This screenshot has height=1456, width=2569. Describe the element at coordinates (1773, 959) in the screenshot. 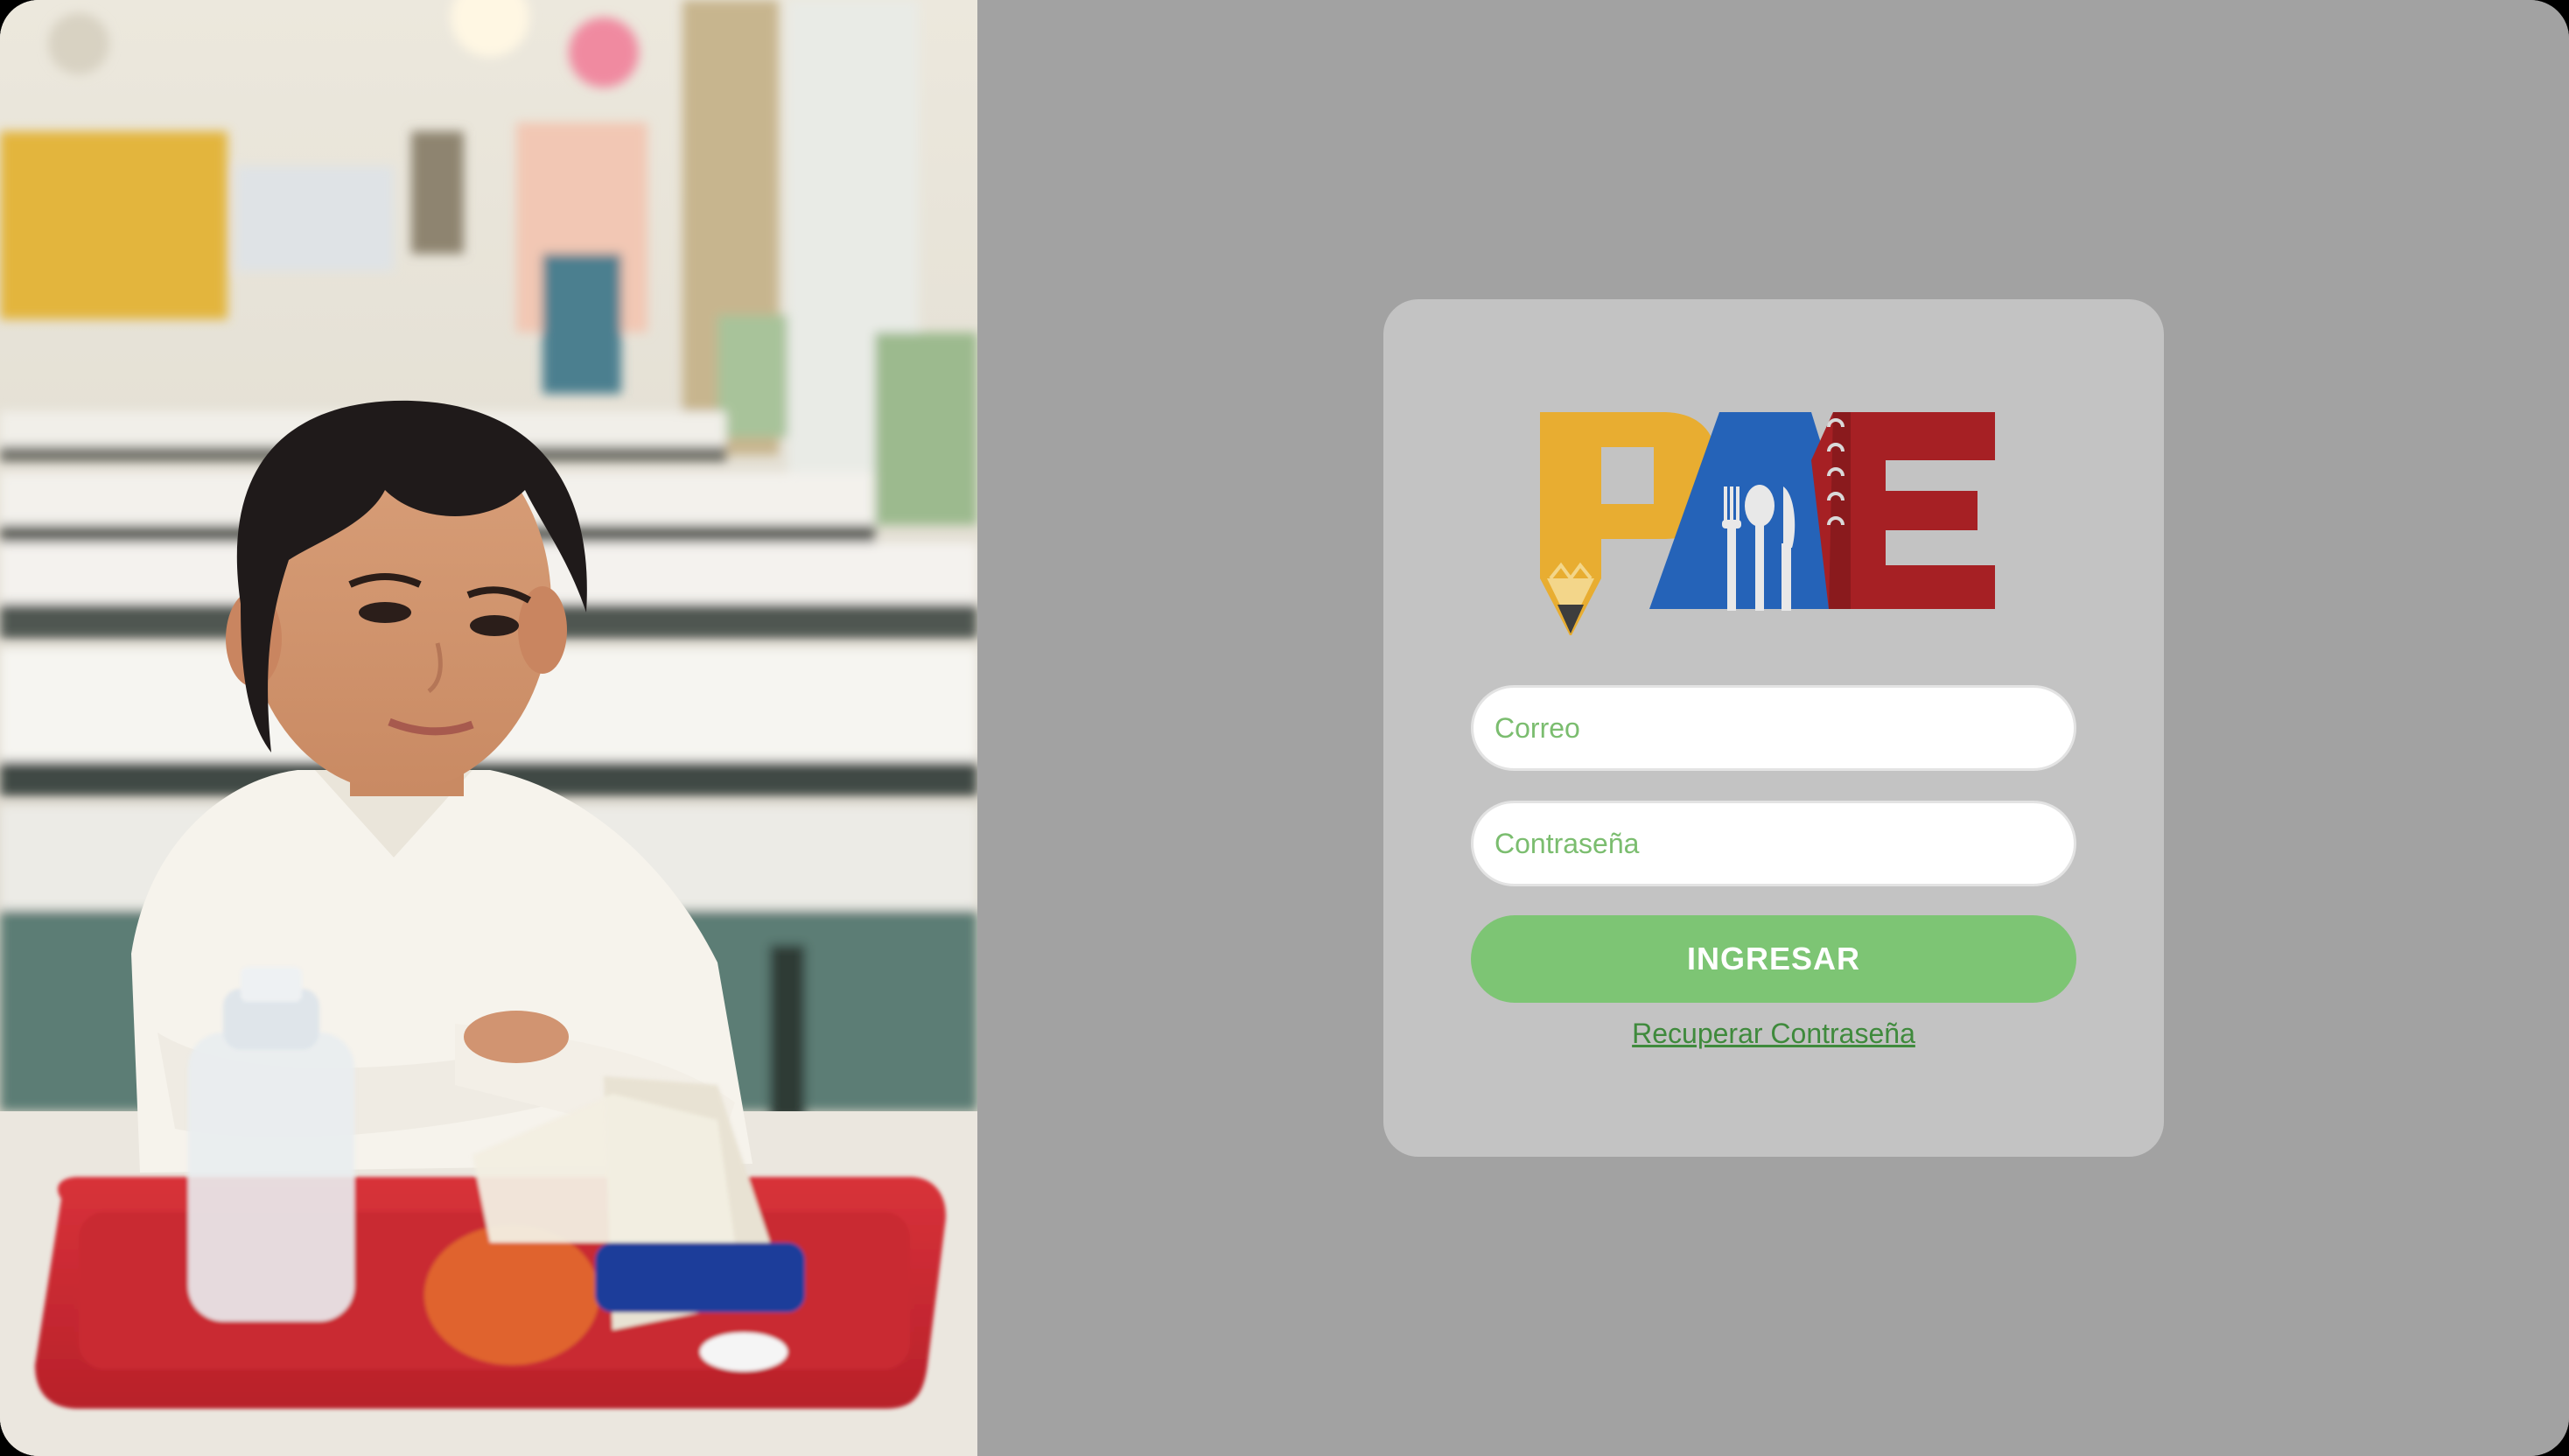

I see `login-button: INGRESAR` at that location.